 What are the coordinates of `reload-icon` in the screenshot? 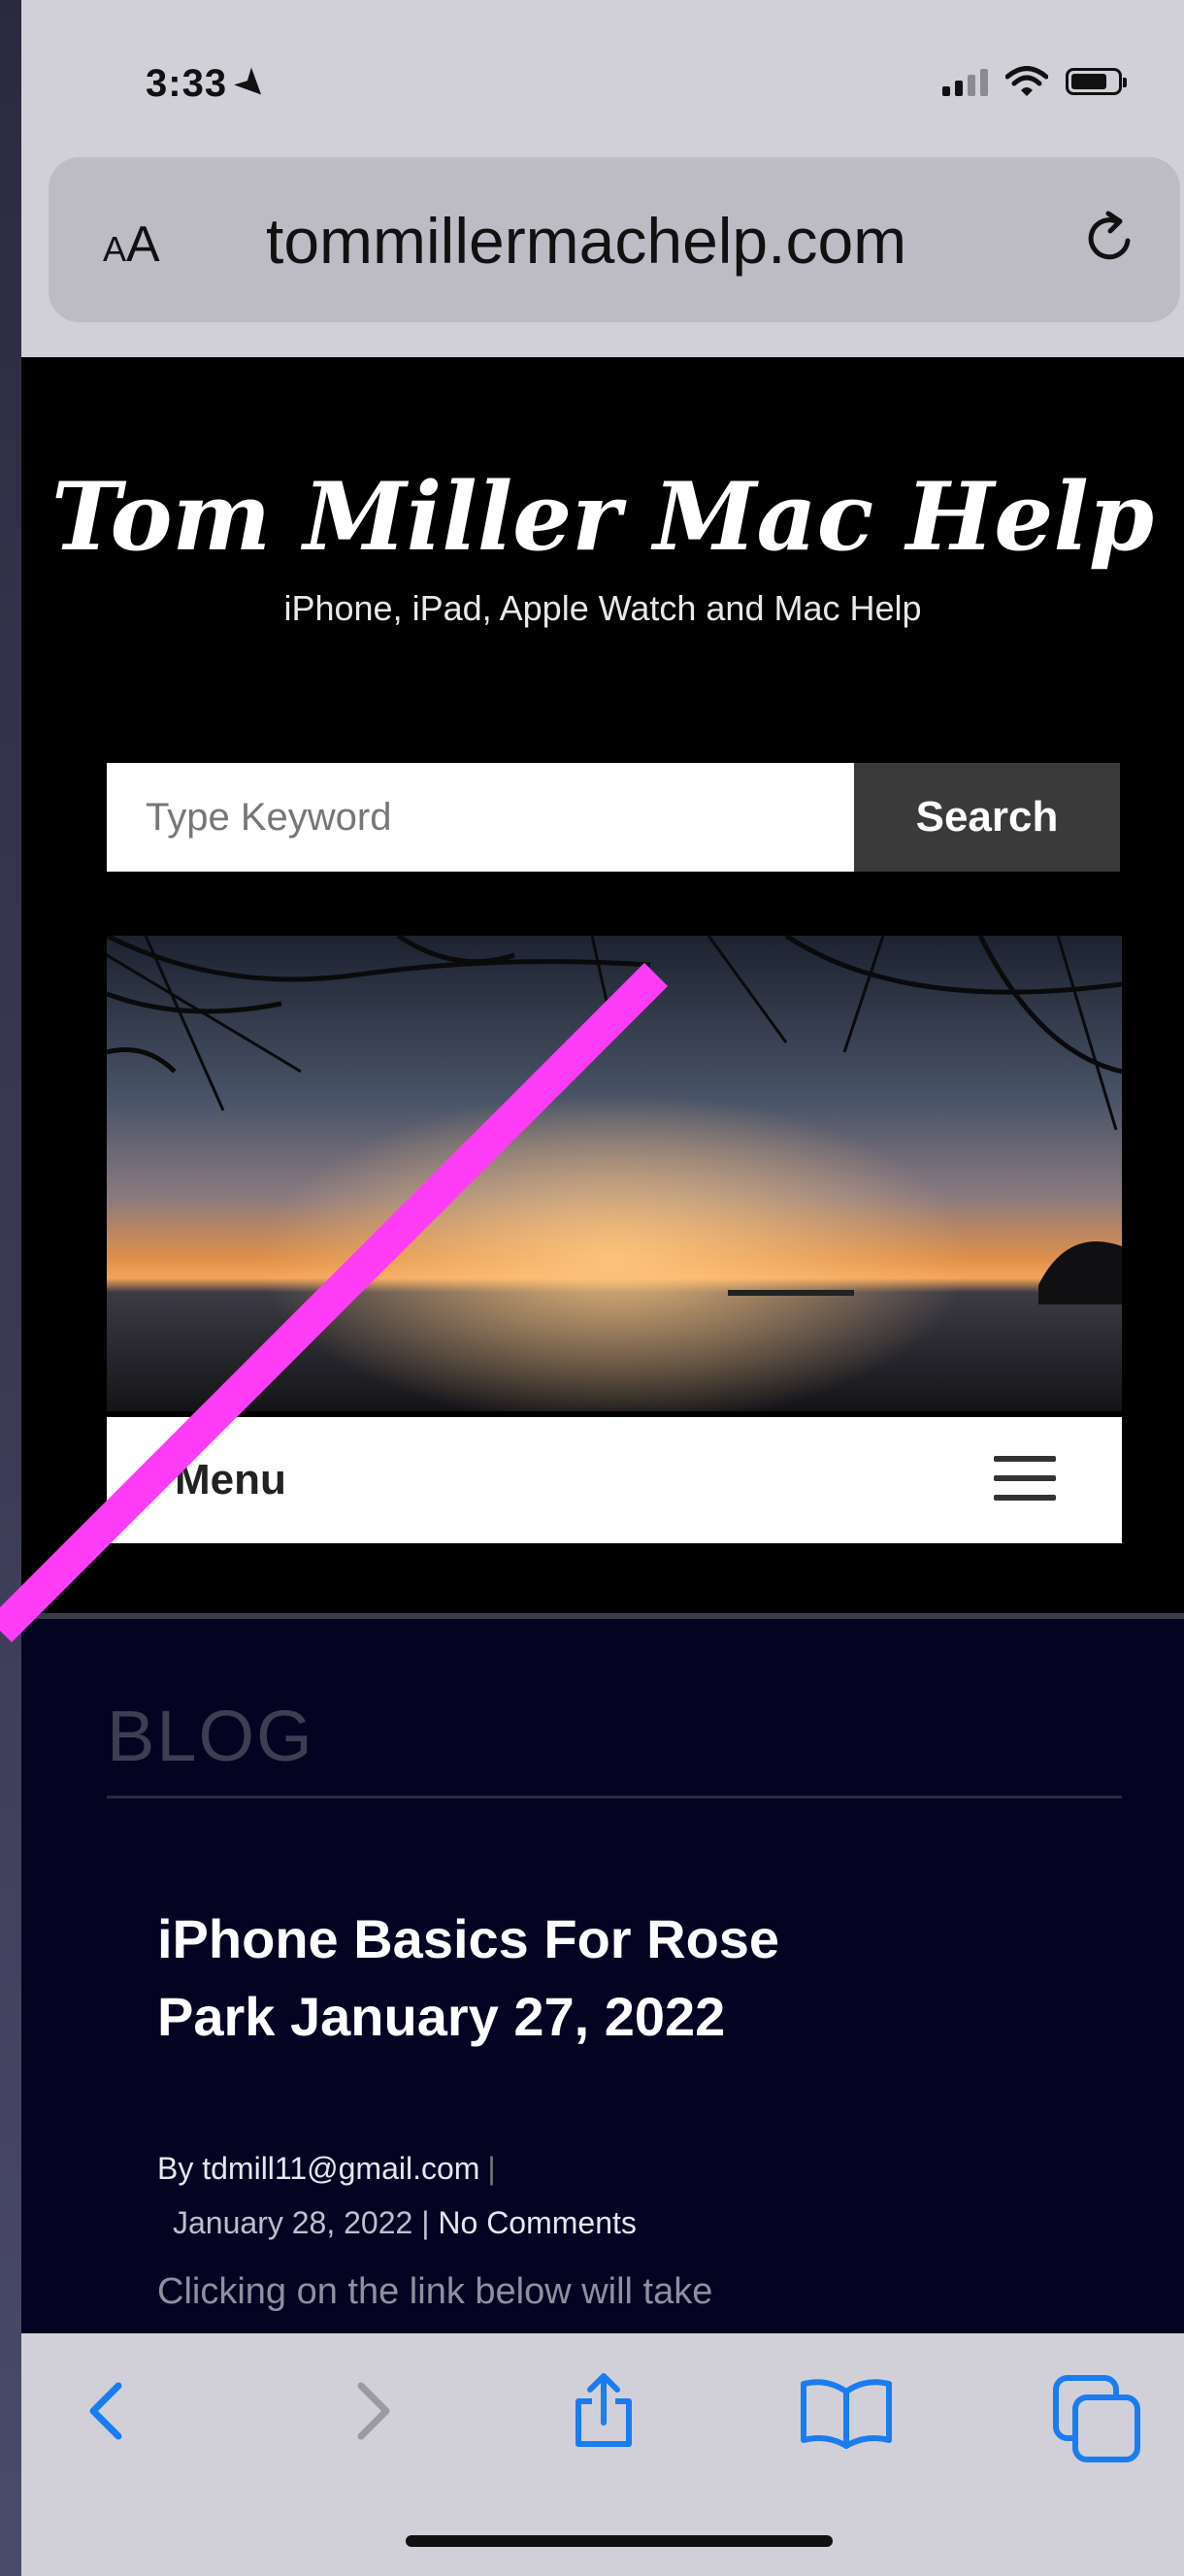 It's located at (1110, 237).